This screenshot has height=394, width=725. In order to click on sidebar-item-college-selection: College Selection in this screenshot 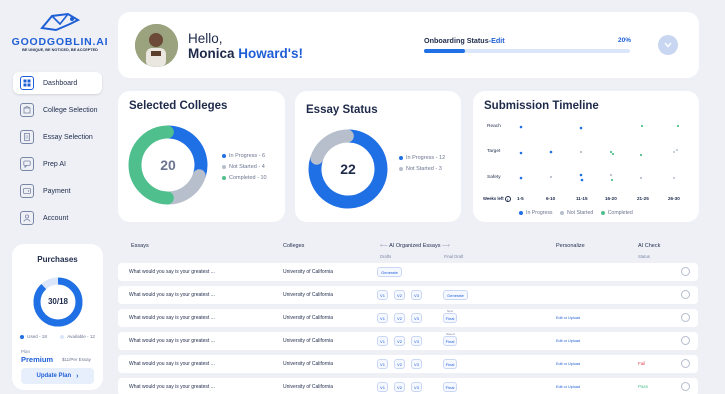, I will do `click(57, 110)`.